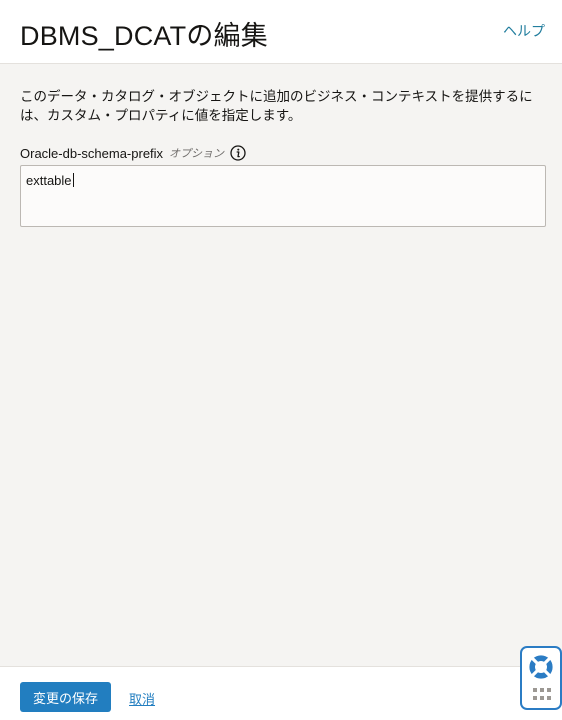 The height and width of the screenshot is (720, 562). Describe the element at coordinates (197, 154) in the screenshot. I see `optional-tag: オプション` at that location.